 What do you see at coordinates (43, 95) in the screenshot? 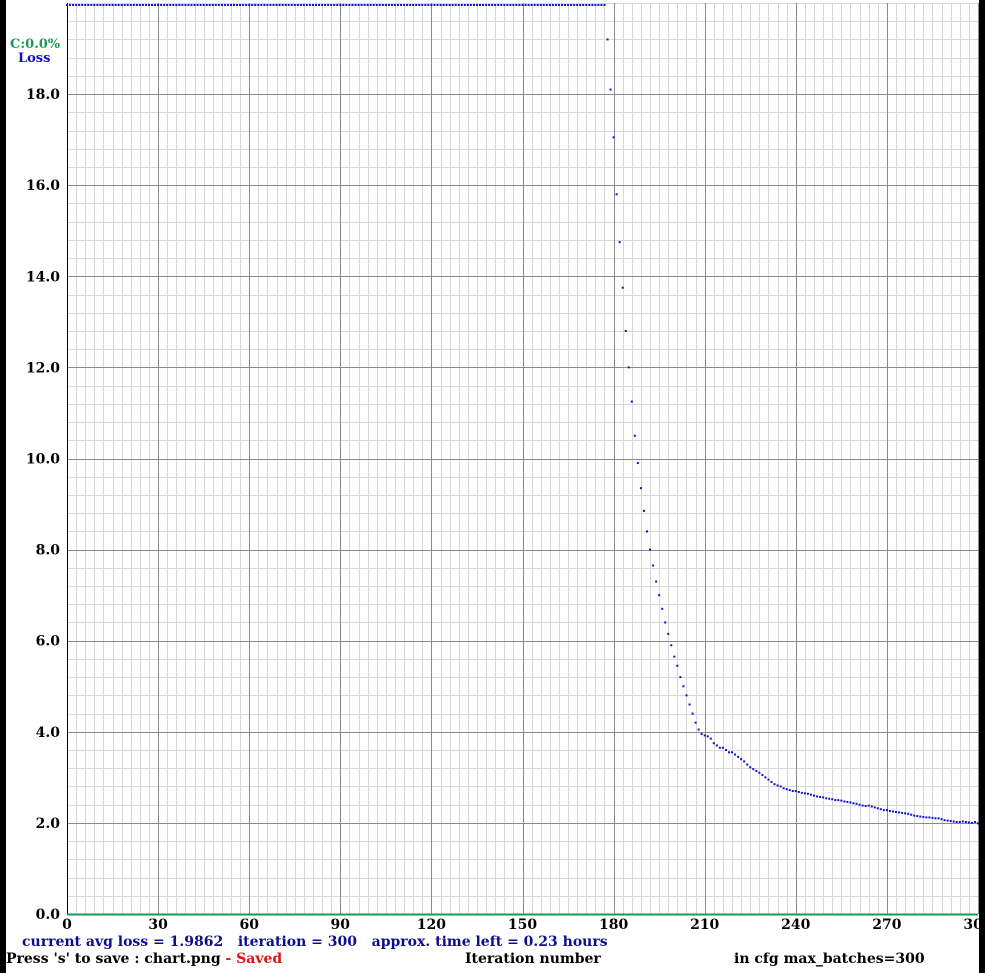
I see `y-tick-label: 18.0` at bounding box center [43, 95].